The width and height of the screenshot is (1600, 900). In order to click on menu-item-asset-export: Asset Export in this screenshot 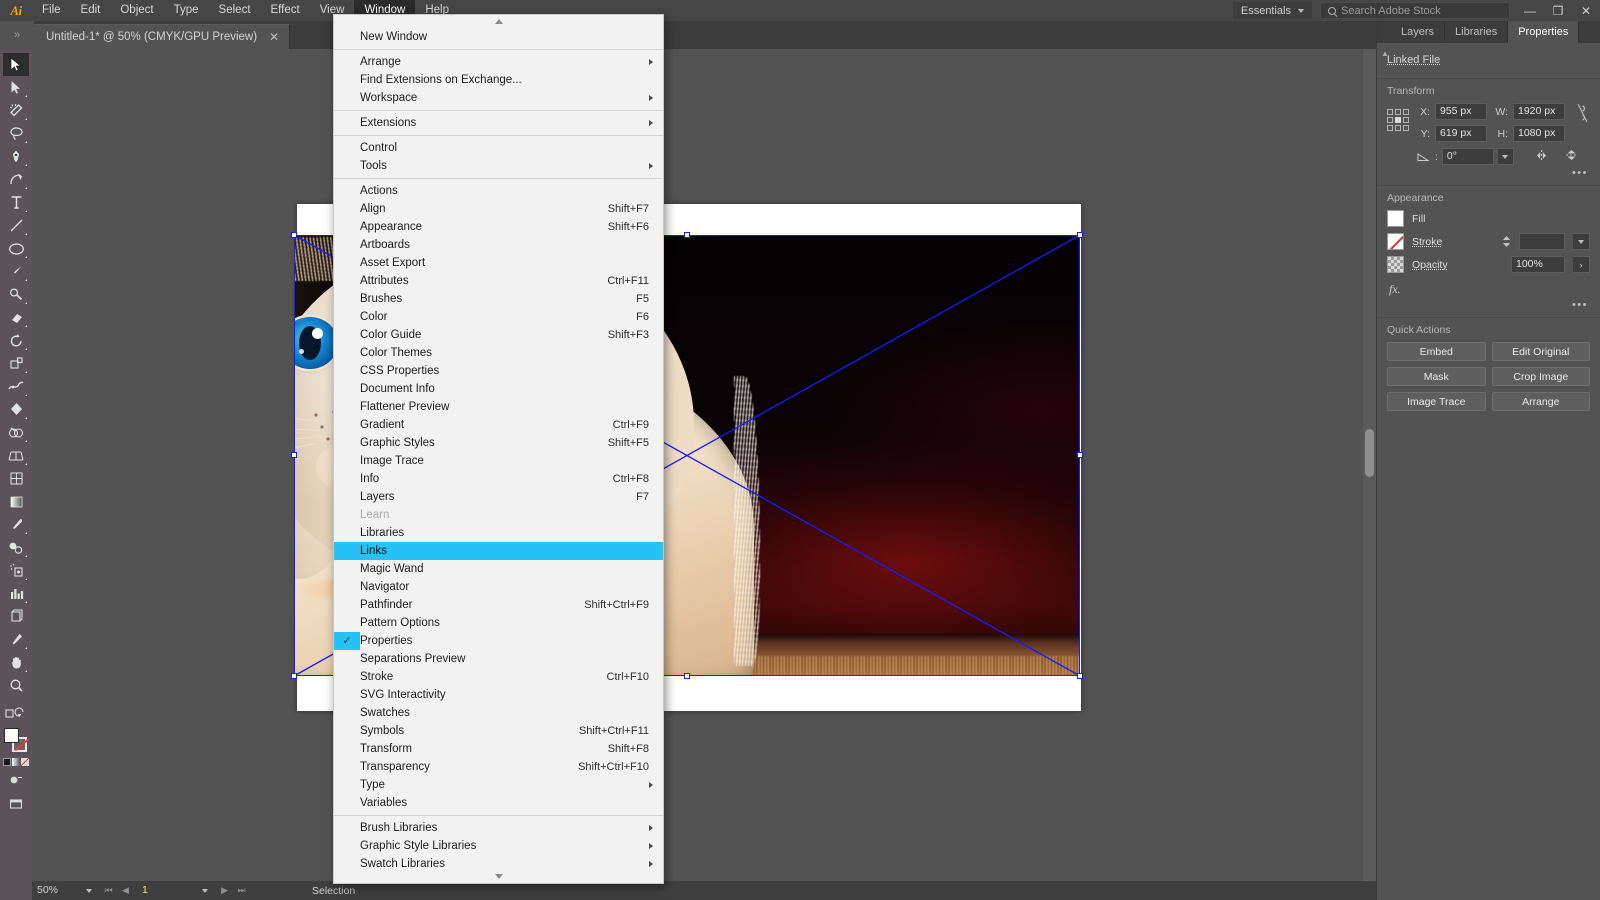, I will do `click(498, 263)`.